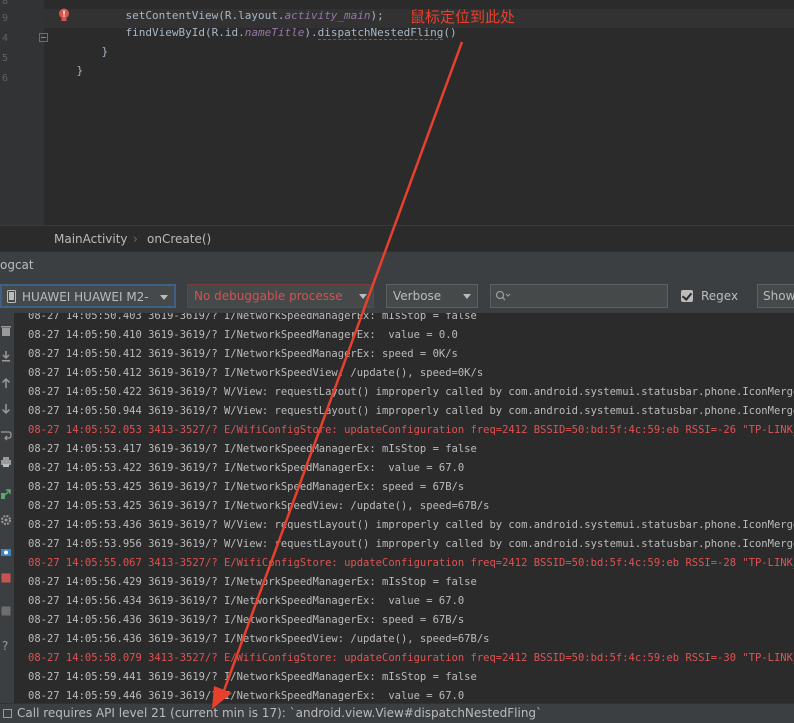  I want to click on scroll-to-end-icon, so click(6, 356).